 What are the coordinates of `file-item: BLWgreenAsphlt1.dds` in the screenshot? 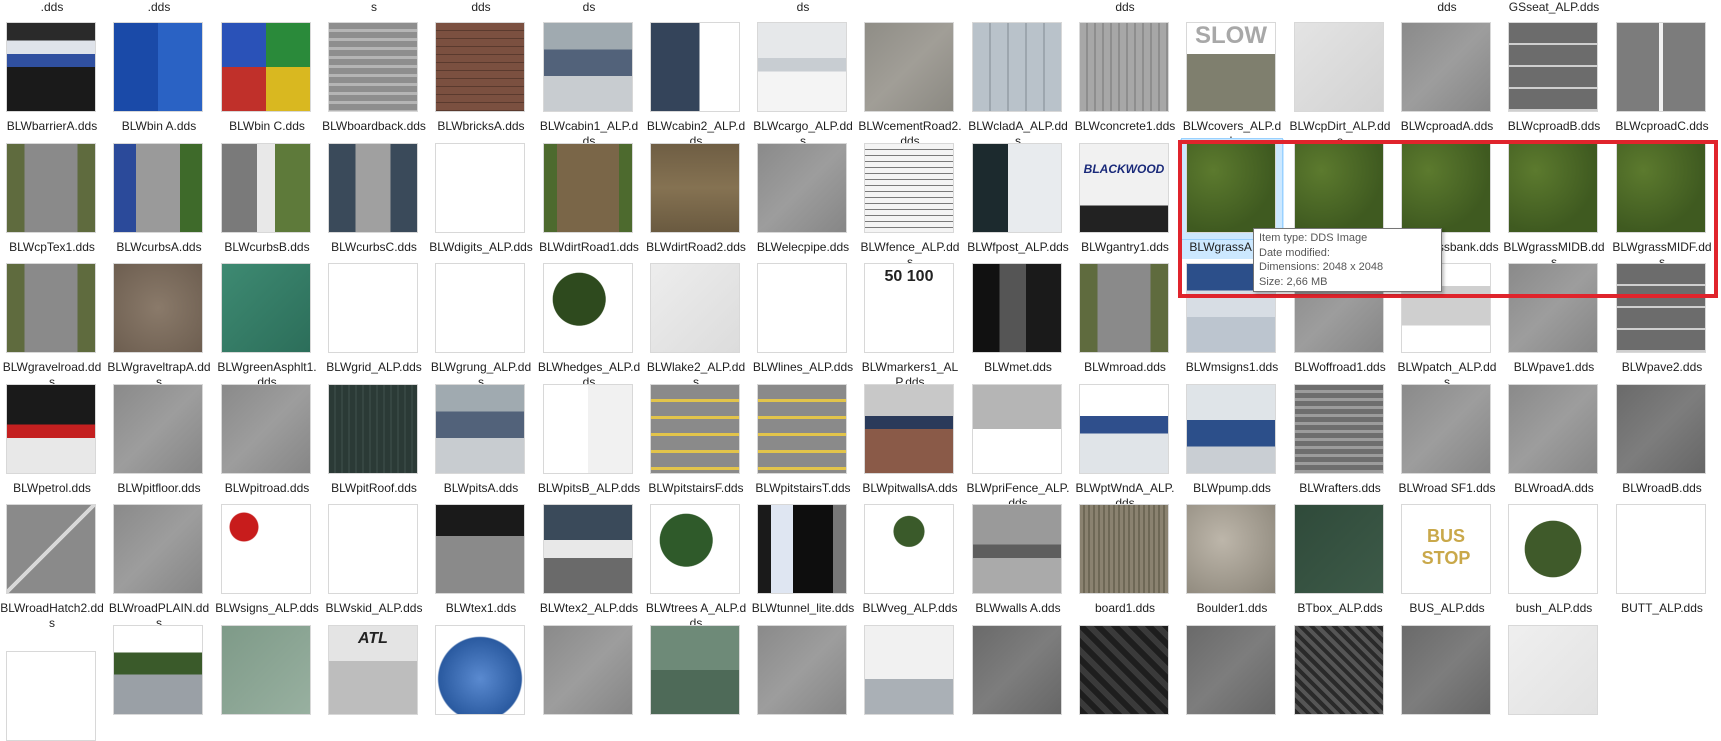 It's located at (267, 324).